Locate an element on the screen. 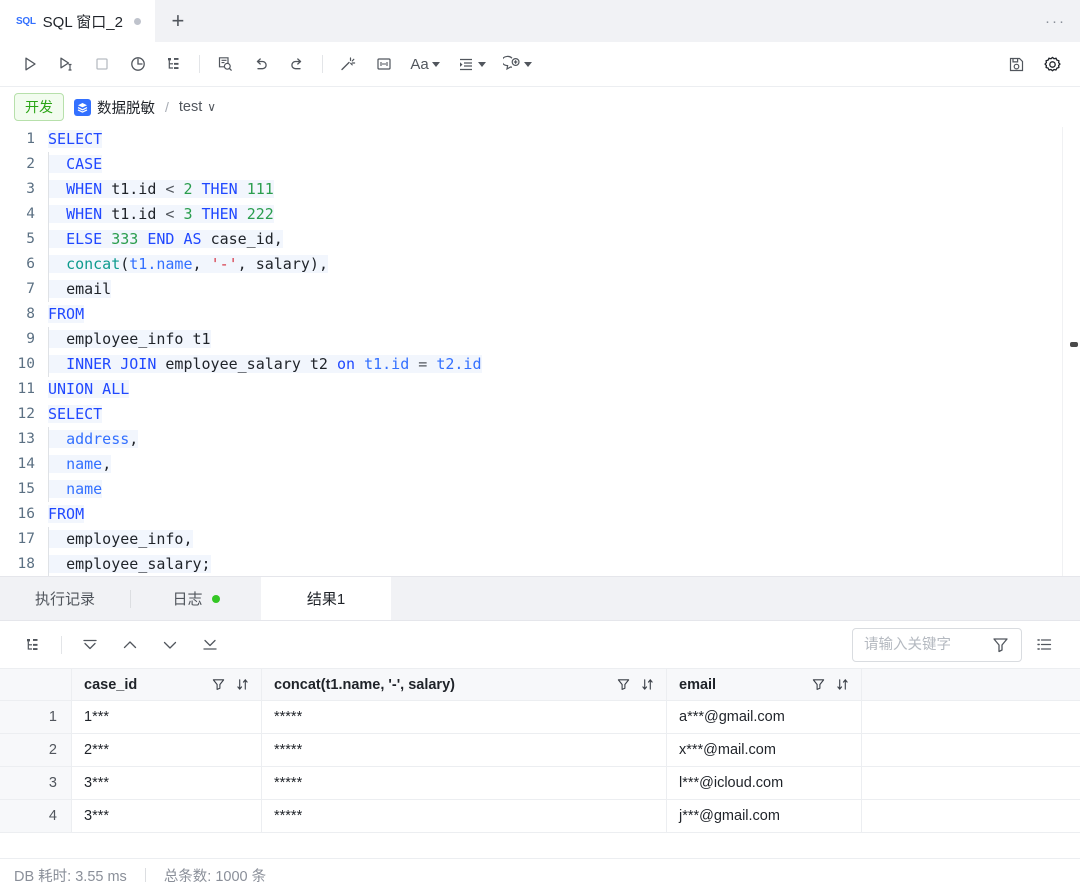 The height and width of the screenshot is (891, 1080). code-line: 1 SELECT is located at coordinates (540, 139).